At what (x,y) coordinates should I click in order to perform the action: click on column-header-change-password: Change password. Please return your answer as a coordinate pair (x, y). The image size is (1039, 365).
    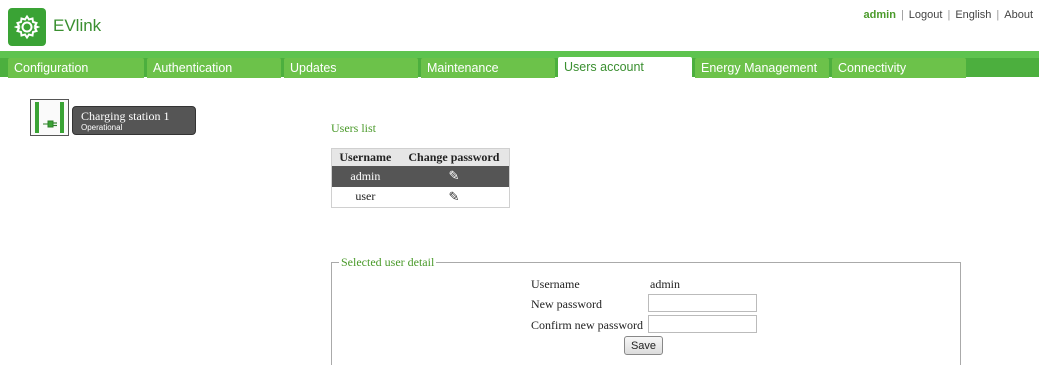
    Looking at the image, I should click on (454, 157).